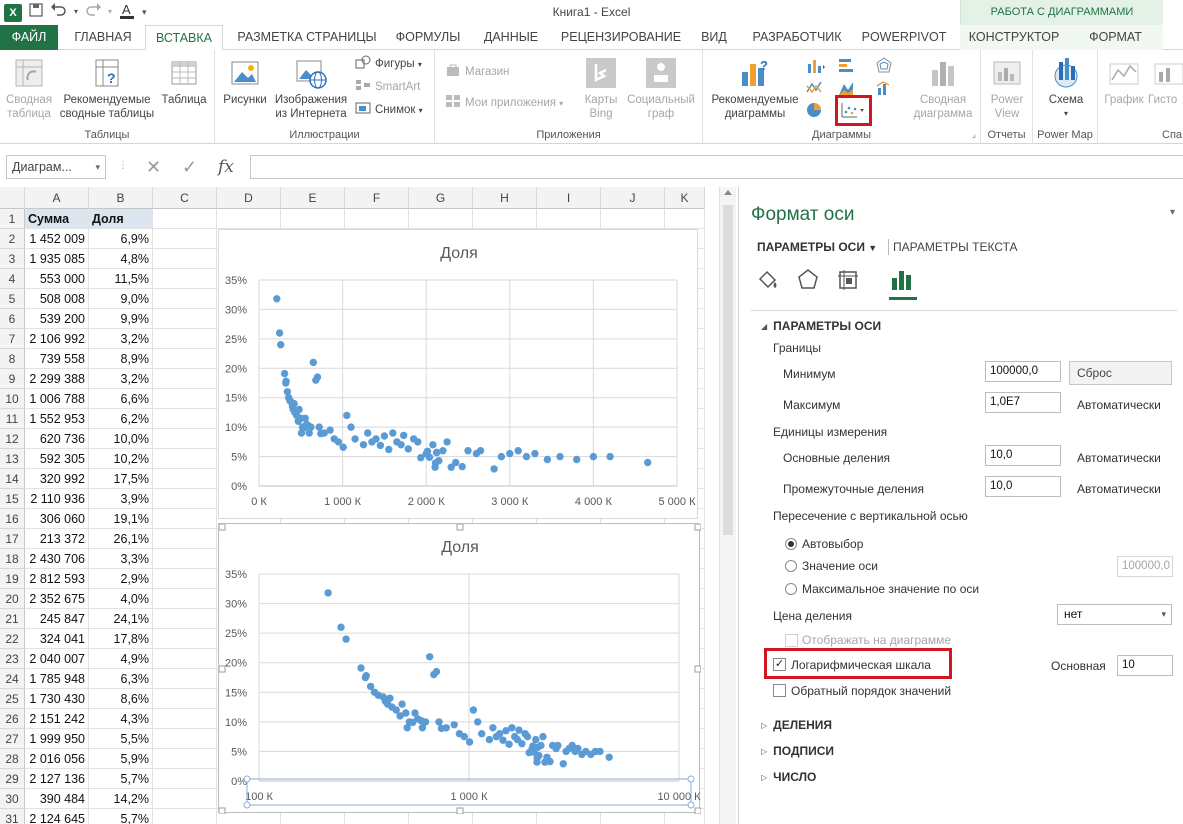  What do you see at coordinates (1023, 486) in the screenshot?
I see `minor-unit-input: 10,0` at bounding box center [1023, 486].